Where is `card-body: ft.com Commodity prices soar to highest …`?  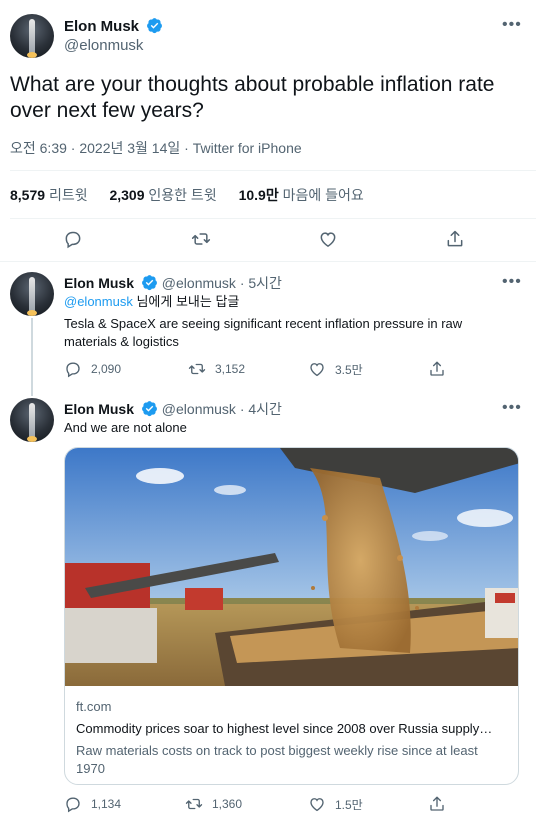 card-body: ft.com Commodity prices soar to highest … is located at coordinates (293, 738).